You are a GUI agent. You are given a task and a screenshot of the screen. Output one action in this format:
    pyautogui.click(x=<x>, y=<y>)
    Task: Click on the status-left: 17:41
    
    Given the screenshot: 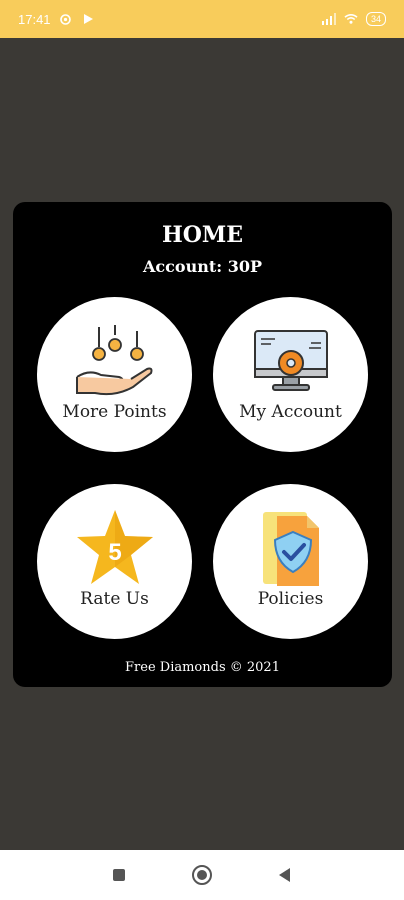 What is the action you would take?
    pyautogui.click(x=56, y=19)
    